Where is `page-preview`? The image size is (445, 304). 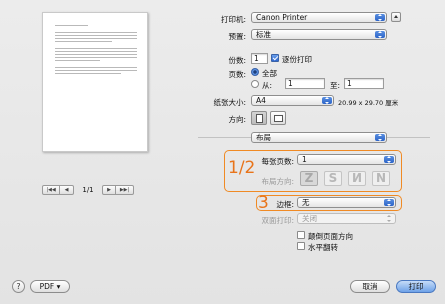 page-preview is located at coordinates (95, 82).